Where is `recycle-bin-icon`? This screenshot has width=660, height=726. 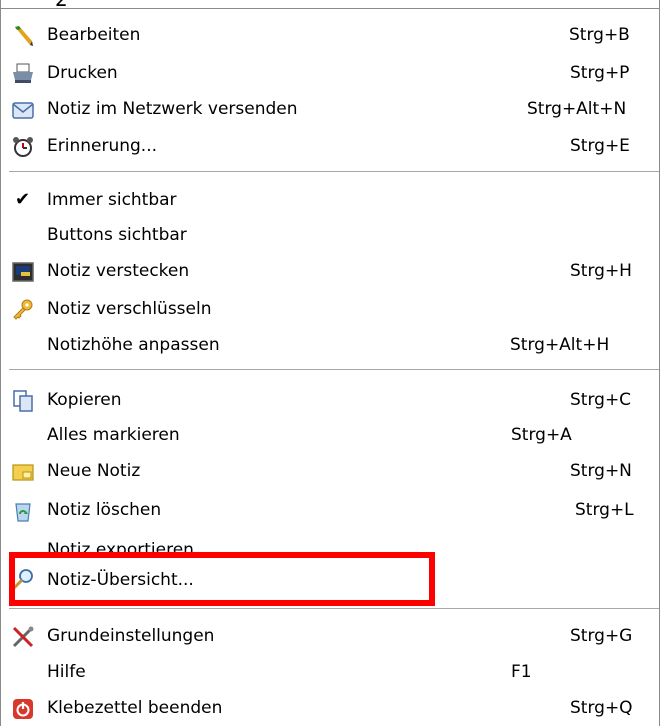 recycle-bin-icon is located at coordinates (23, 512).